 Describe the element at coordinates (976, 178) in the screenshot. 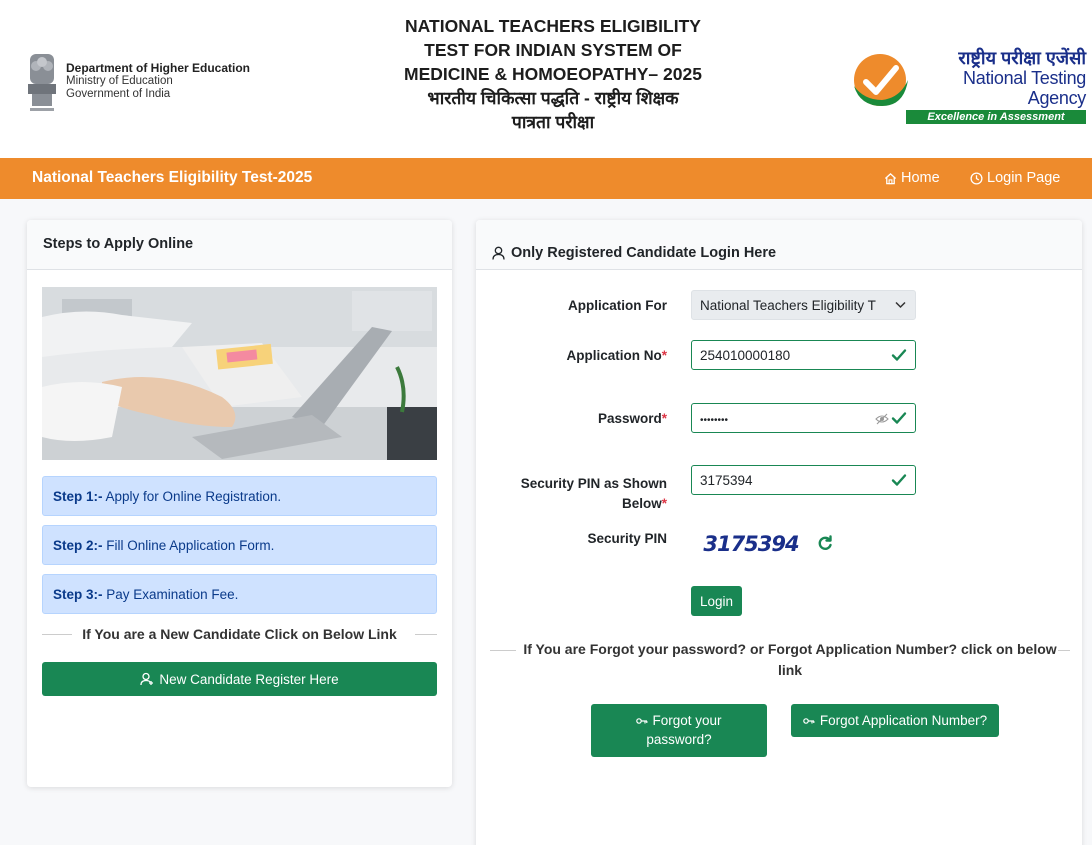

I see `clock-icon` at that location.